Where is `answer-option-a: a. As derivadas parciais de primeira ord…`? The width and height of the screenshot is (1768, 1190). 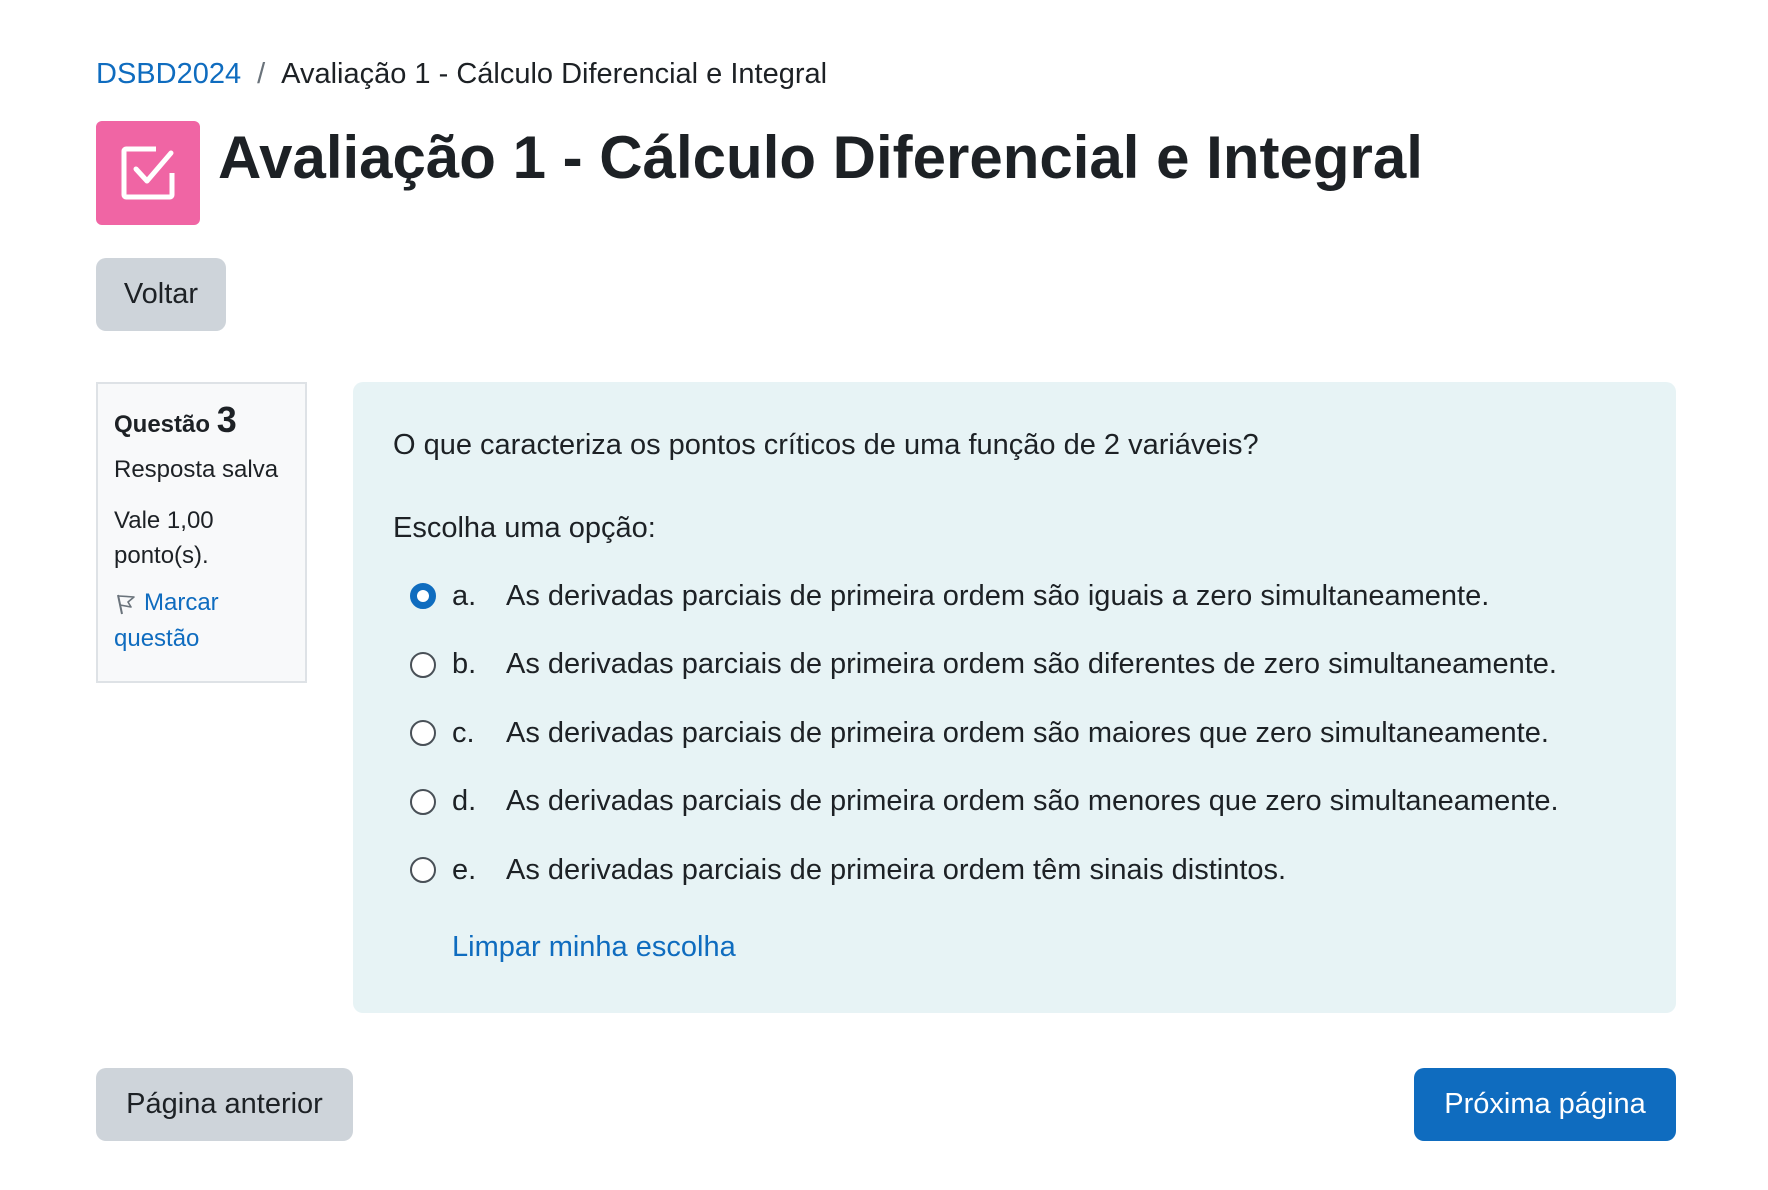
answer-option-a: a. As derivadas parciais de primeira ord… is located at coordinates (1014, 596).